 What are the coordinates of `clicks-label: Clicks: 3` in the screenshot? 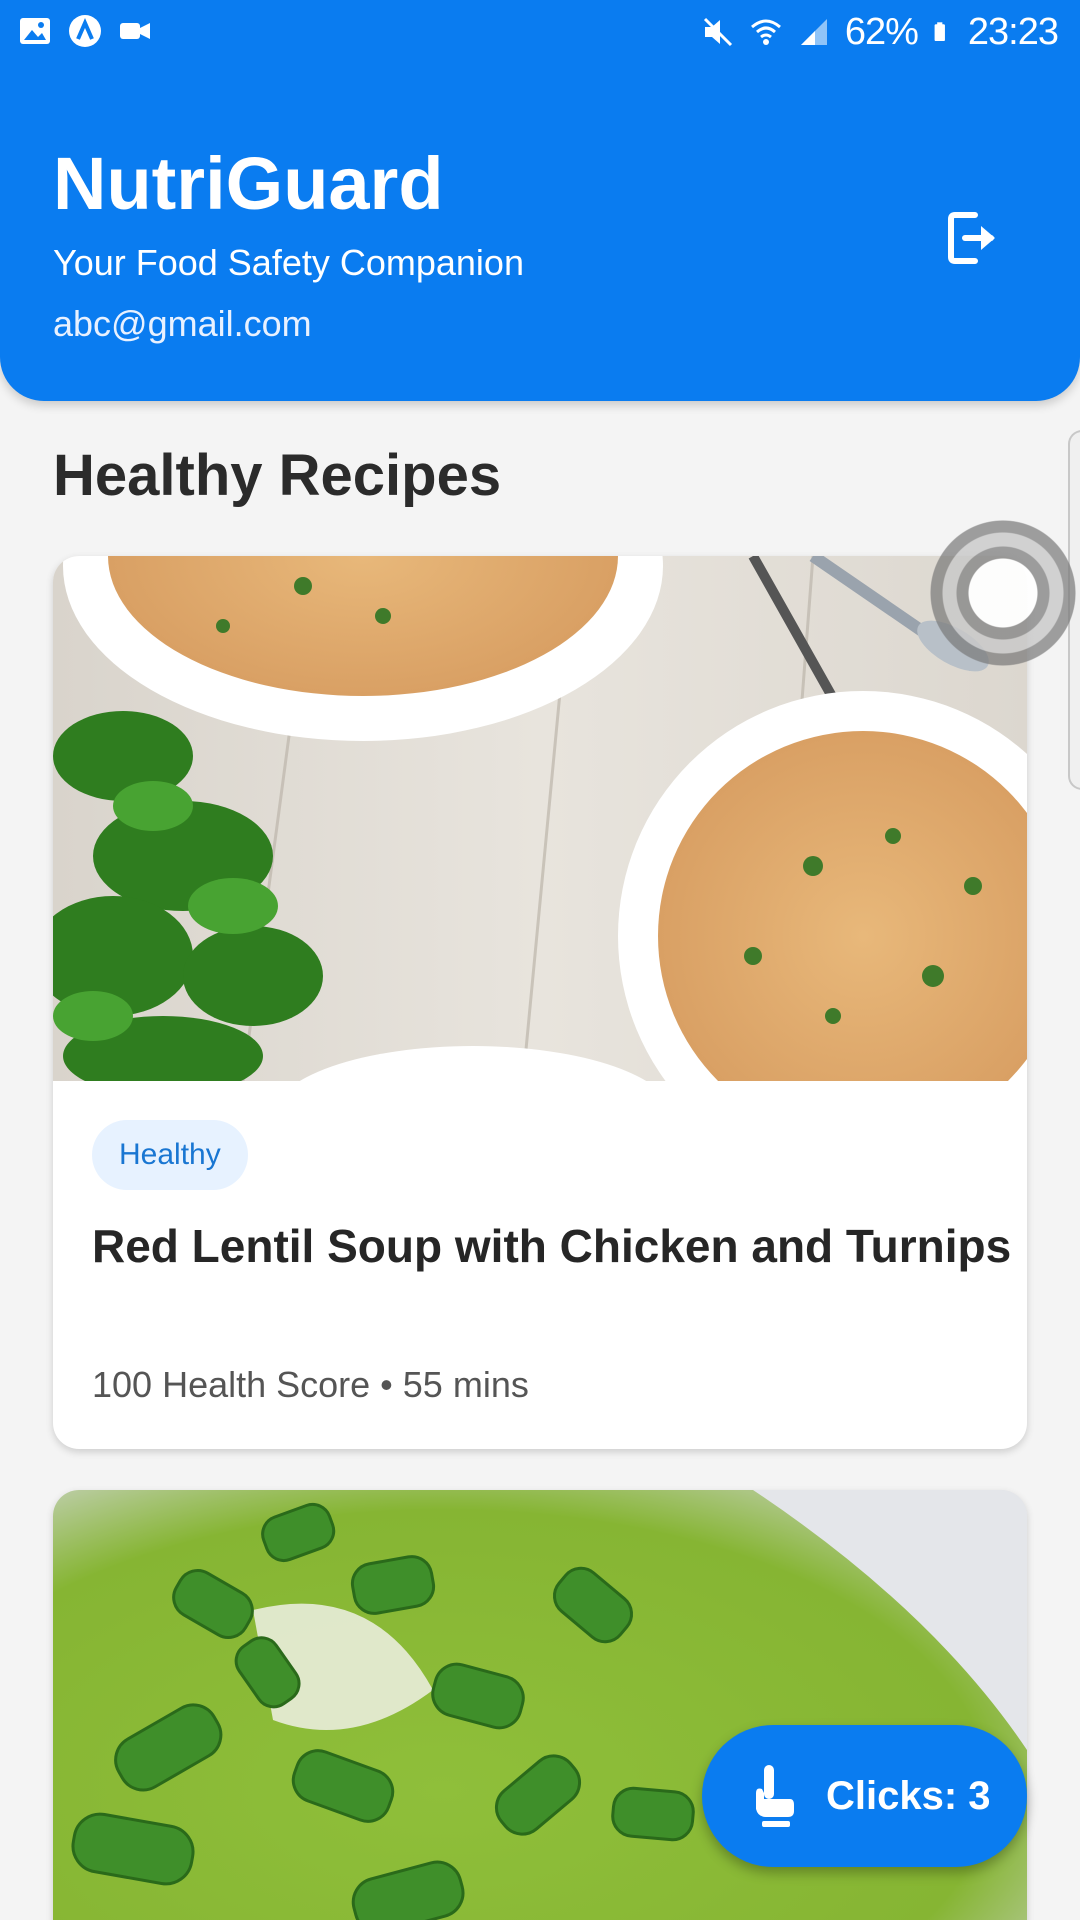 It's located at (908, 1796).